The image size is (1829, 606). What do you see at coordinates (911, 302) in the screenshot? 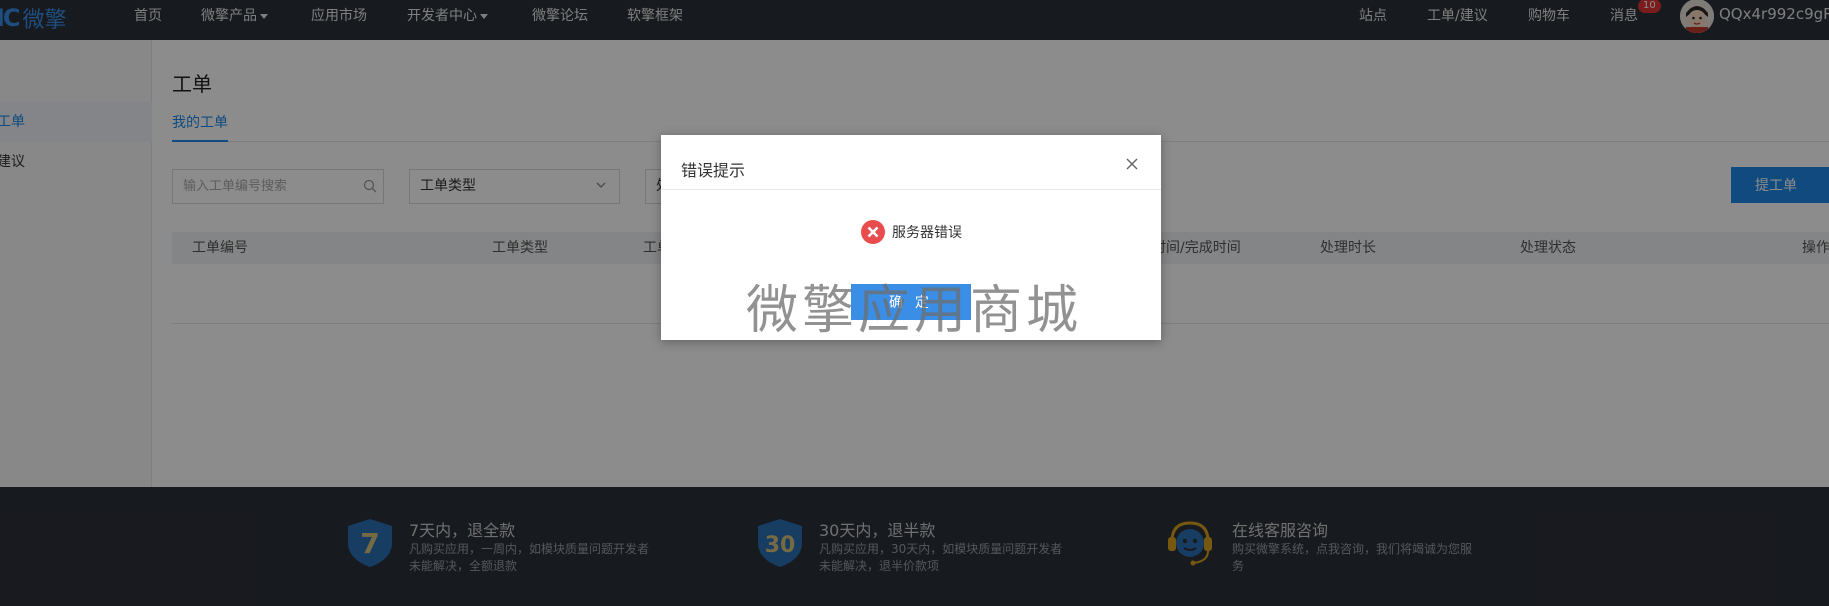
I see `confirm-button: 确 定` at bounding box center [911, 302].